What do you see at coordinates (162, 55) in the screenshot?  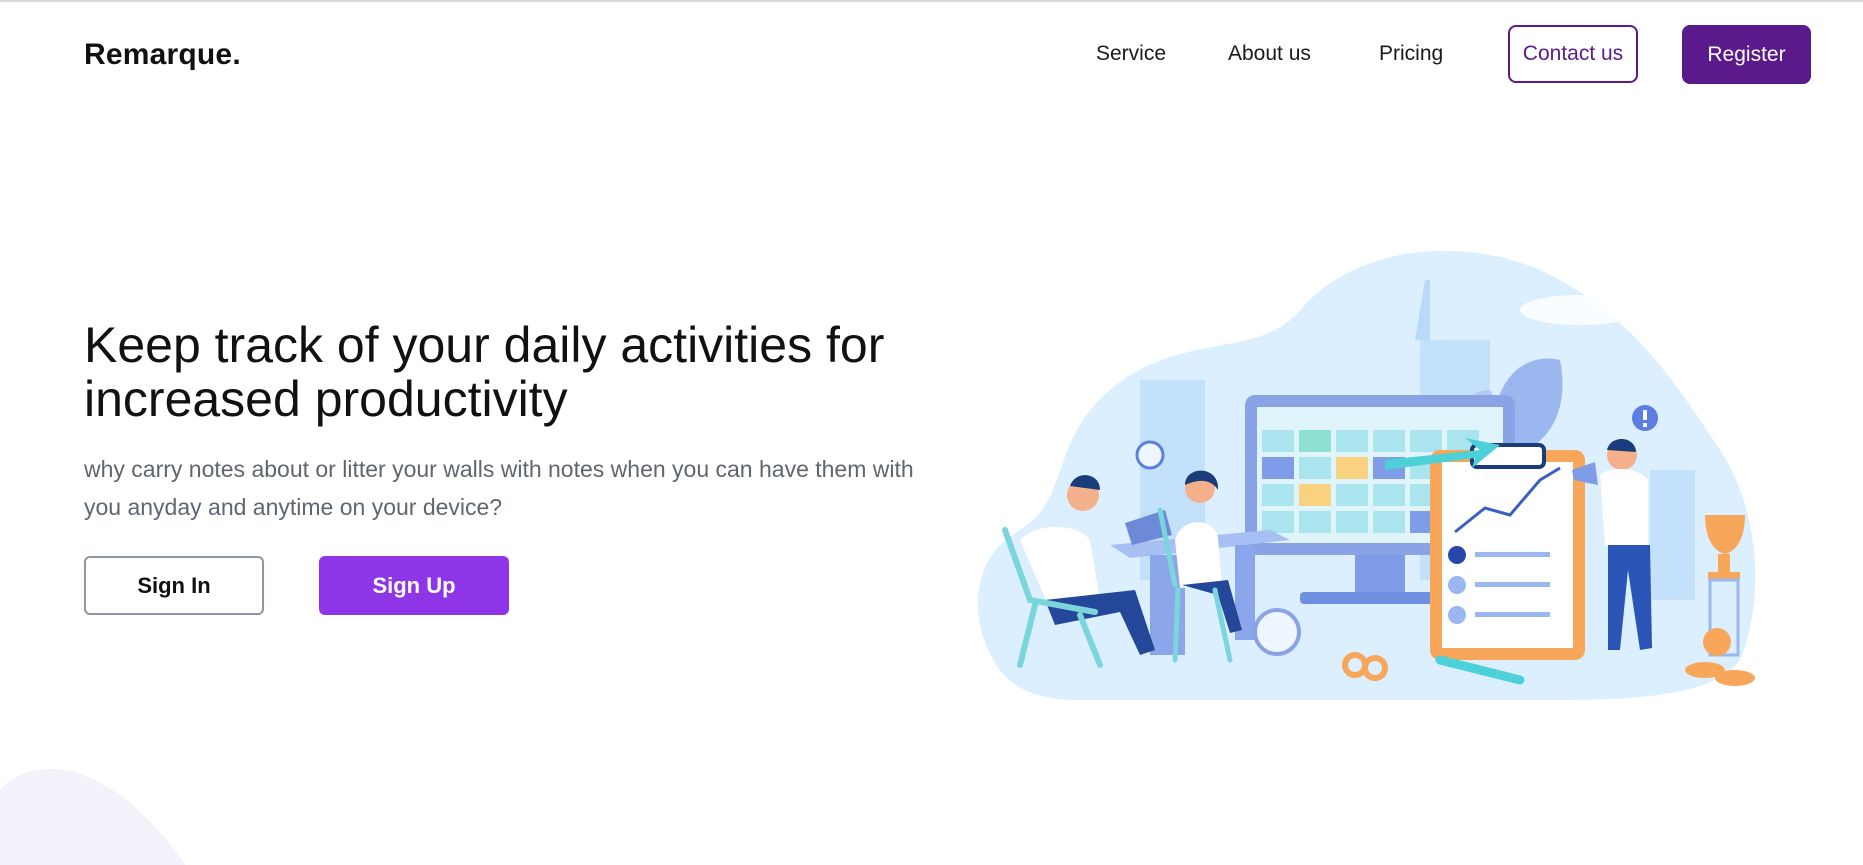 I see `logo: Remarque.` at bounding box center [162, 55].